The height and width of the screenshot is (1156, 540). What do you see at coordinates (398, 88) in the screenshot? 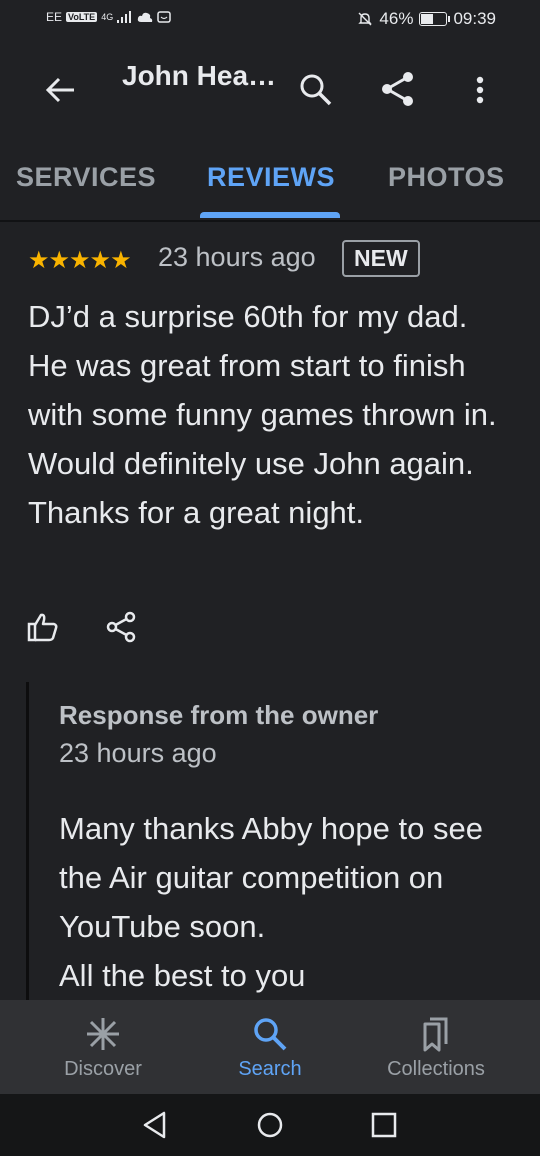
I see `share-icon` at bounding box center [398, 88].